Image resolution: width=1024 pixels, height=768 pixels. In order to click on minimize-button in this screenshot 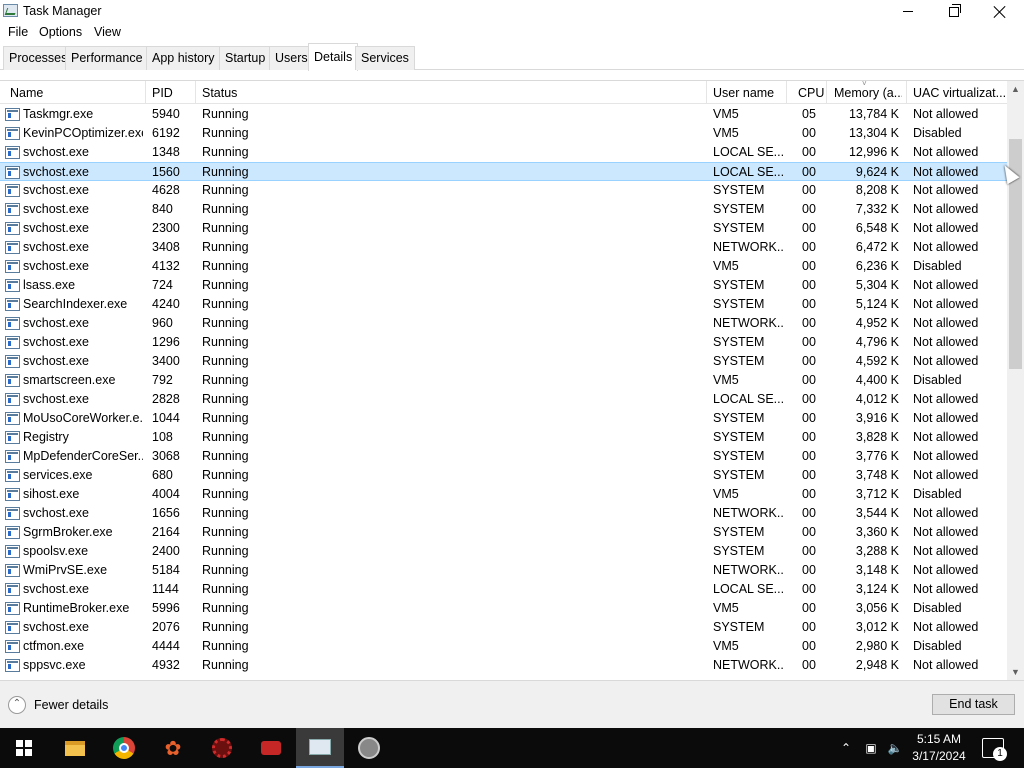, I will do `click(908, 11)`.